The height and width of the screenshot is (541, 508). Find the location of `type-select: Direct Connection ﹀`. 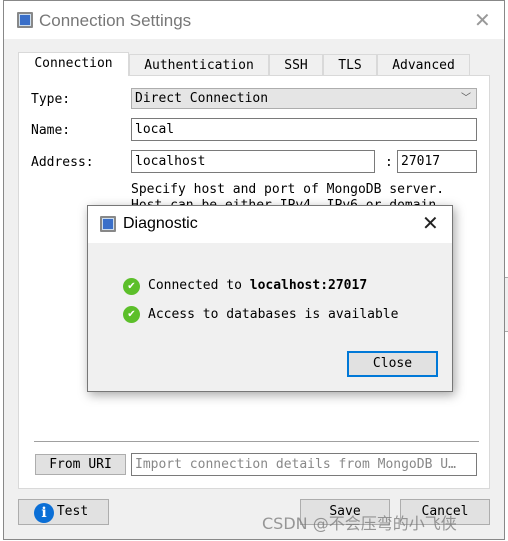

type-select: Direct Connection ﹀ is located at coordinates (304, 98).